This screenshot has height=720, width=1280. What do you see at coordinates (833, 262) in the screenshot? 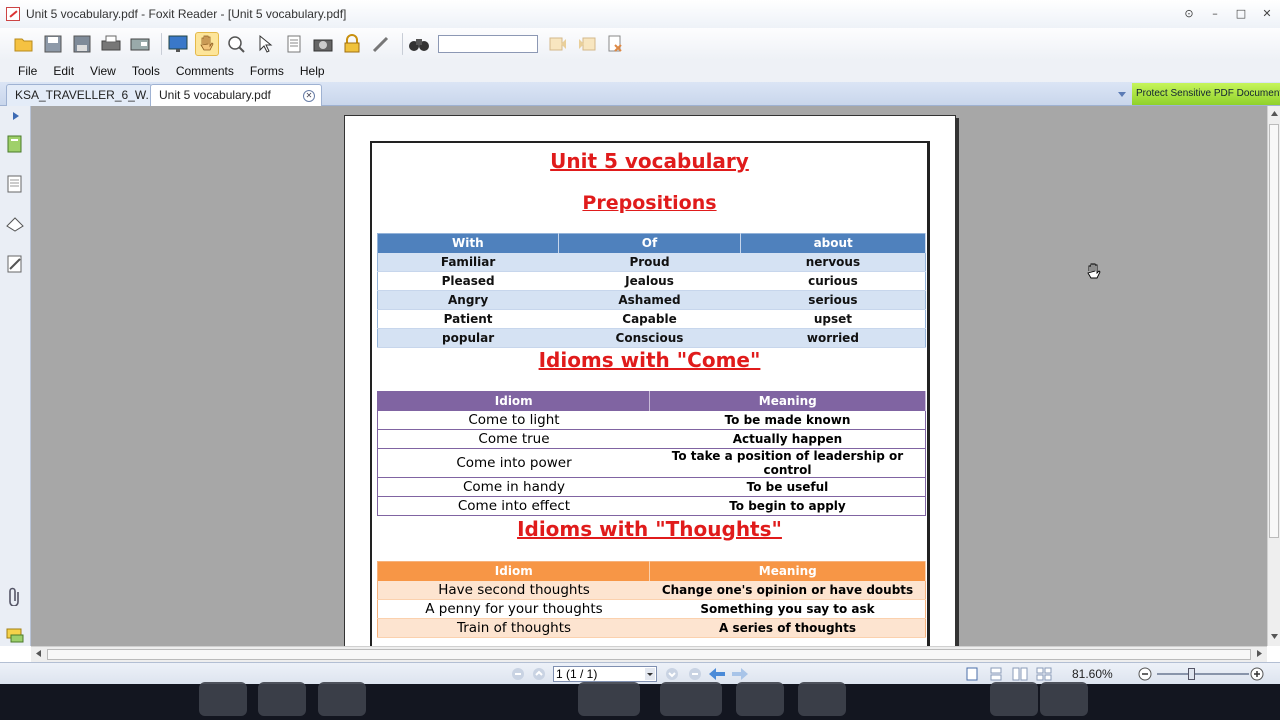
I see `table-cell: nervous` at bounding box center [833, 262].